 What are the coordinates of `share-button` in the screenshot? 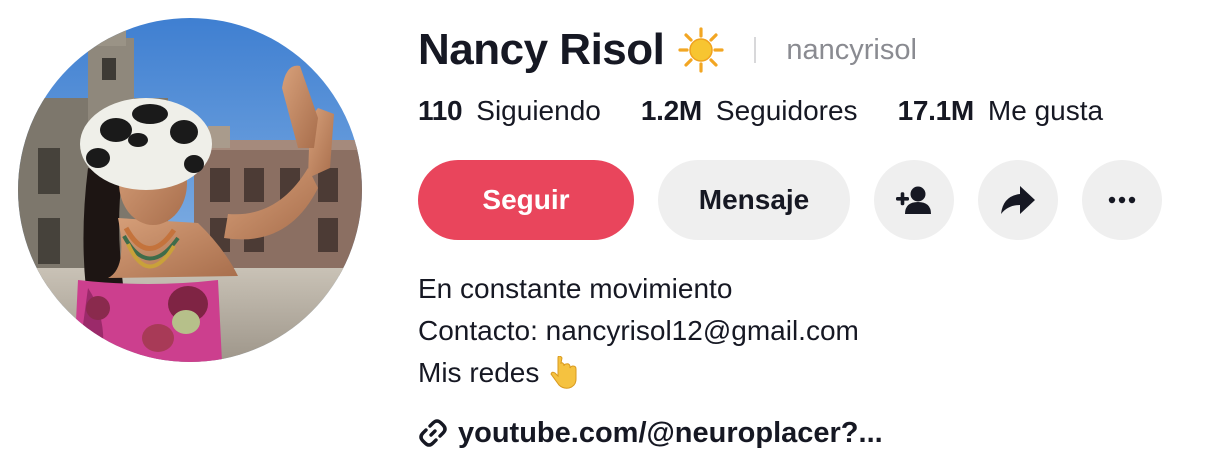 It's located at (1018, 200).